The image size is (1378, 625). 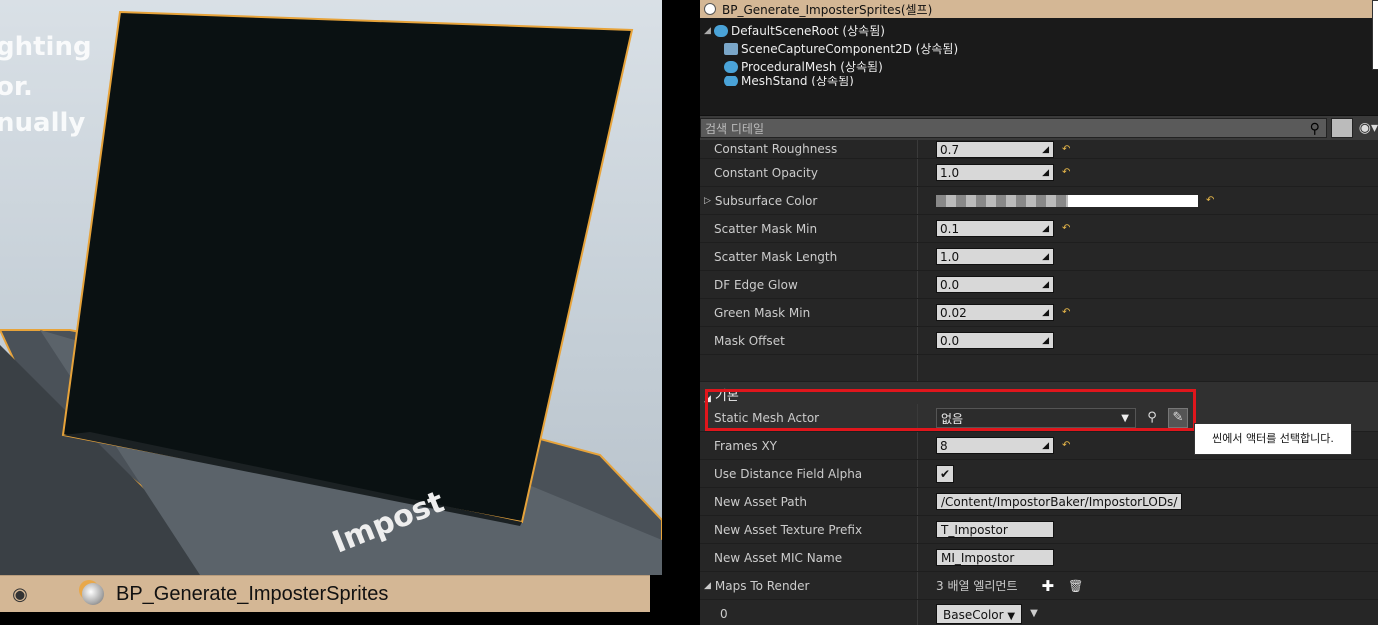 I want to click on row-mask-offset: Mask Offset 0.0 ◢, so click(x=1039, y=341).